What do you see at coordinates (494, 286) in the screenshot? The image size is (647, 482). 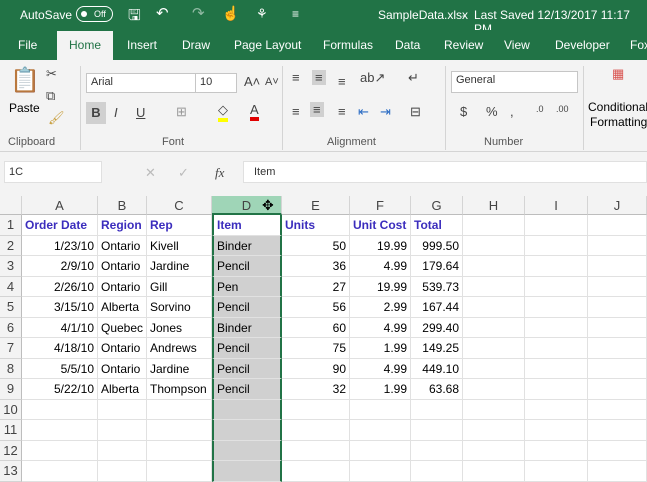 I see `cell-H4` at bounding box center [494, 286].